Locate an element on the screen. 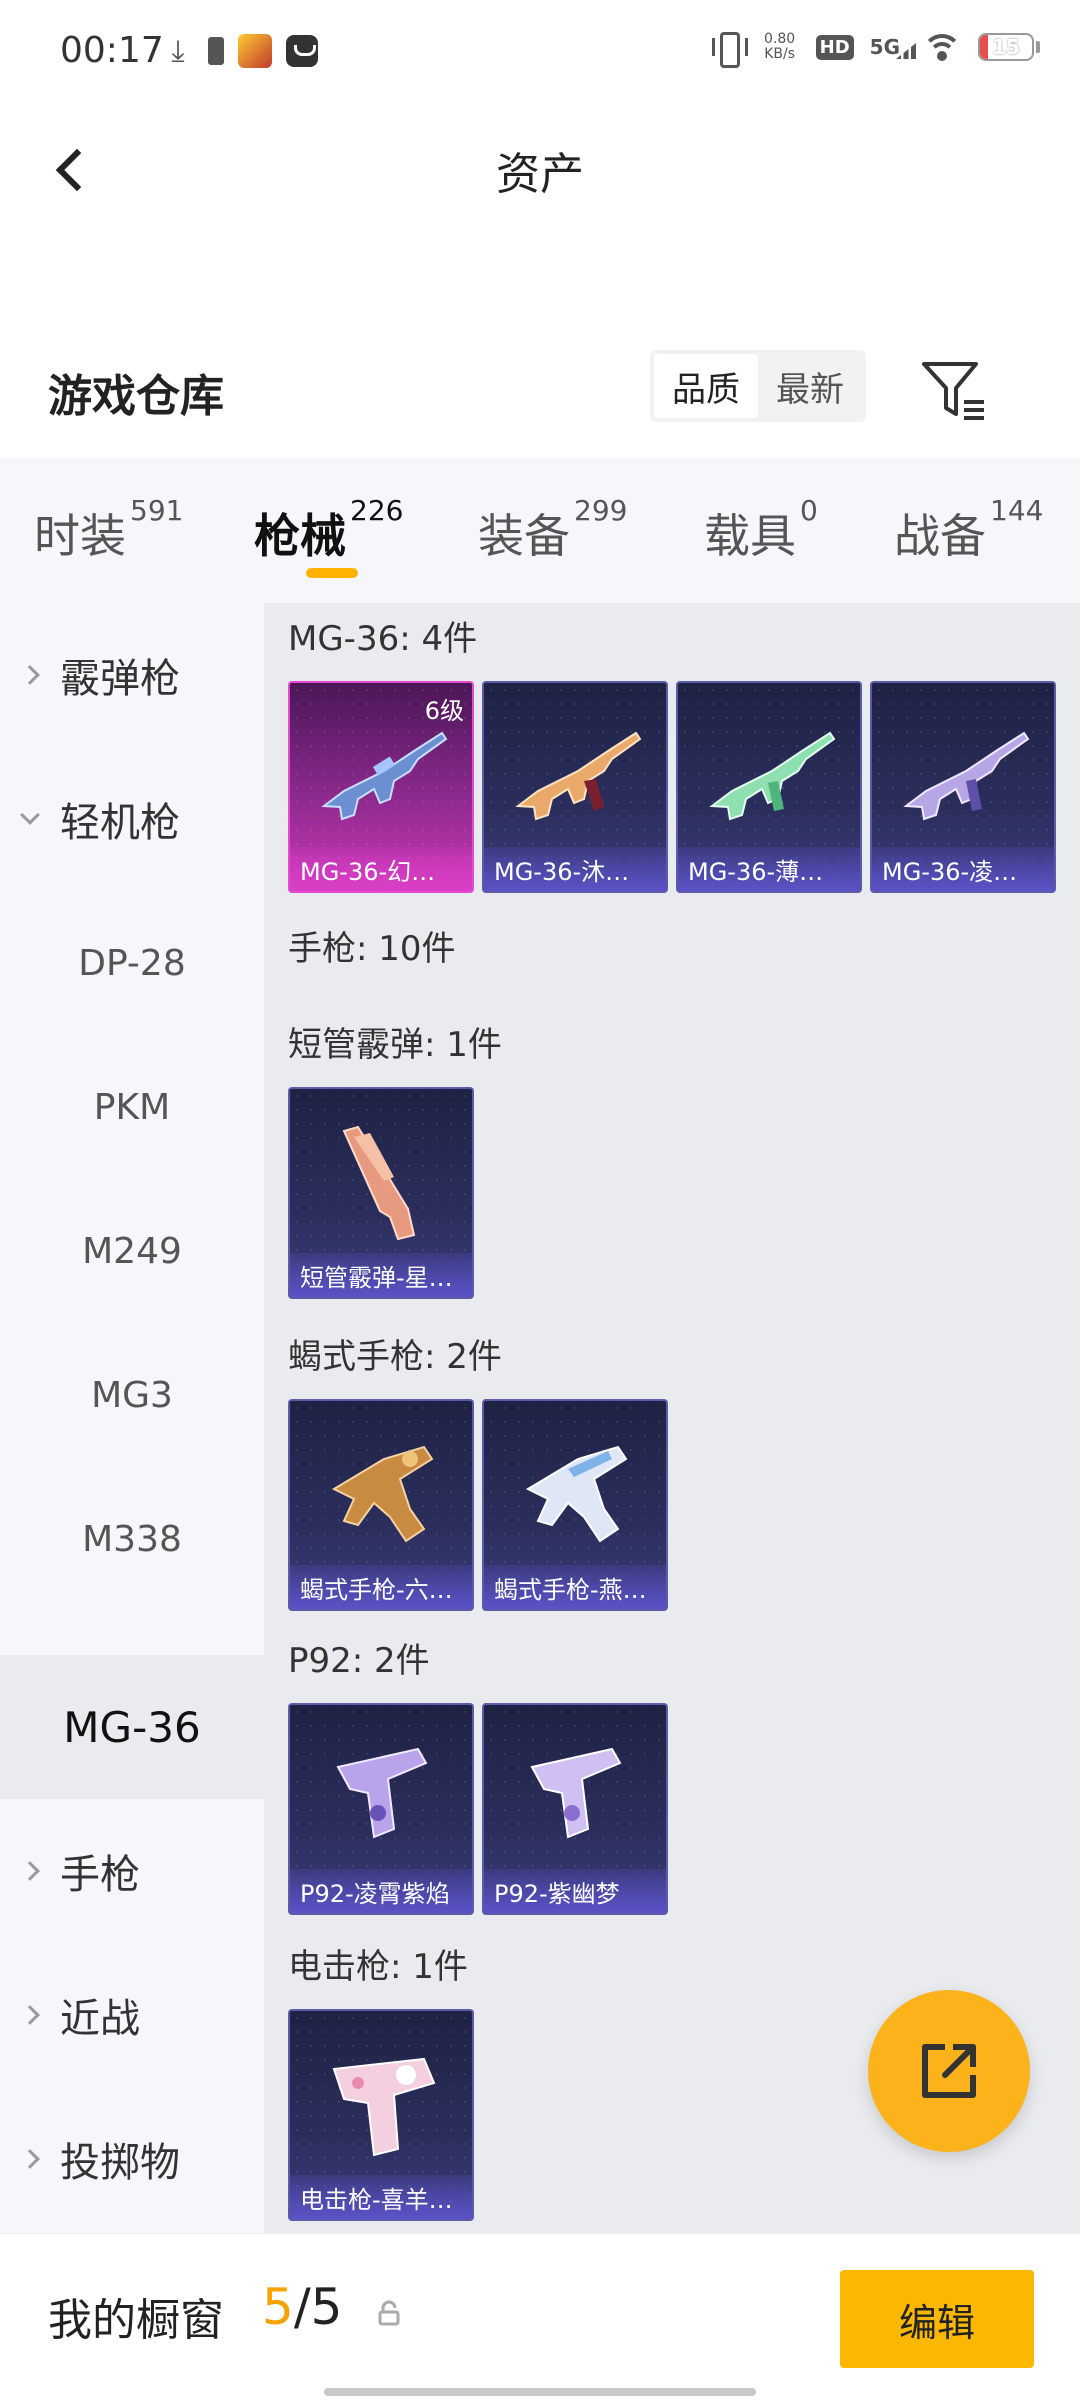 The width and height of the screenshot is (1080, 2400). lock-icon is located at coordinates (389, 2313).